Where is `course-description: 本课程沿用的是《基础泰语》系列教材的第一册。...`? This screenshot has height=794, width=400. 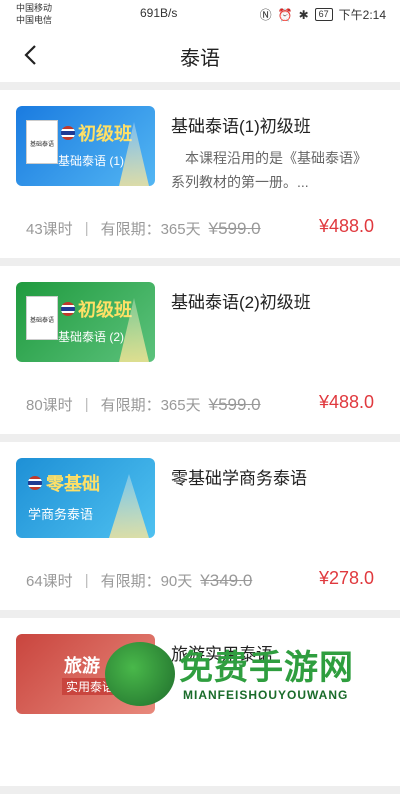 course-description: 本课程沿用的是《基础泰语》系列教材的第一册。... is located at coordinates (269, 170).